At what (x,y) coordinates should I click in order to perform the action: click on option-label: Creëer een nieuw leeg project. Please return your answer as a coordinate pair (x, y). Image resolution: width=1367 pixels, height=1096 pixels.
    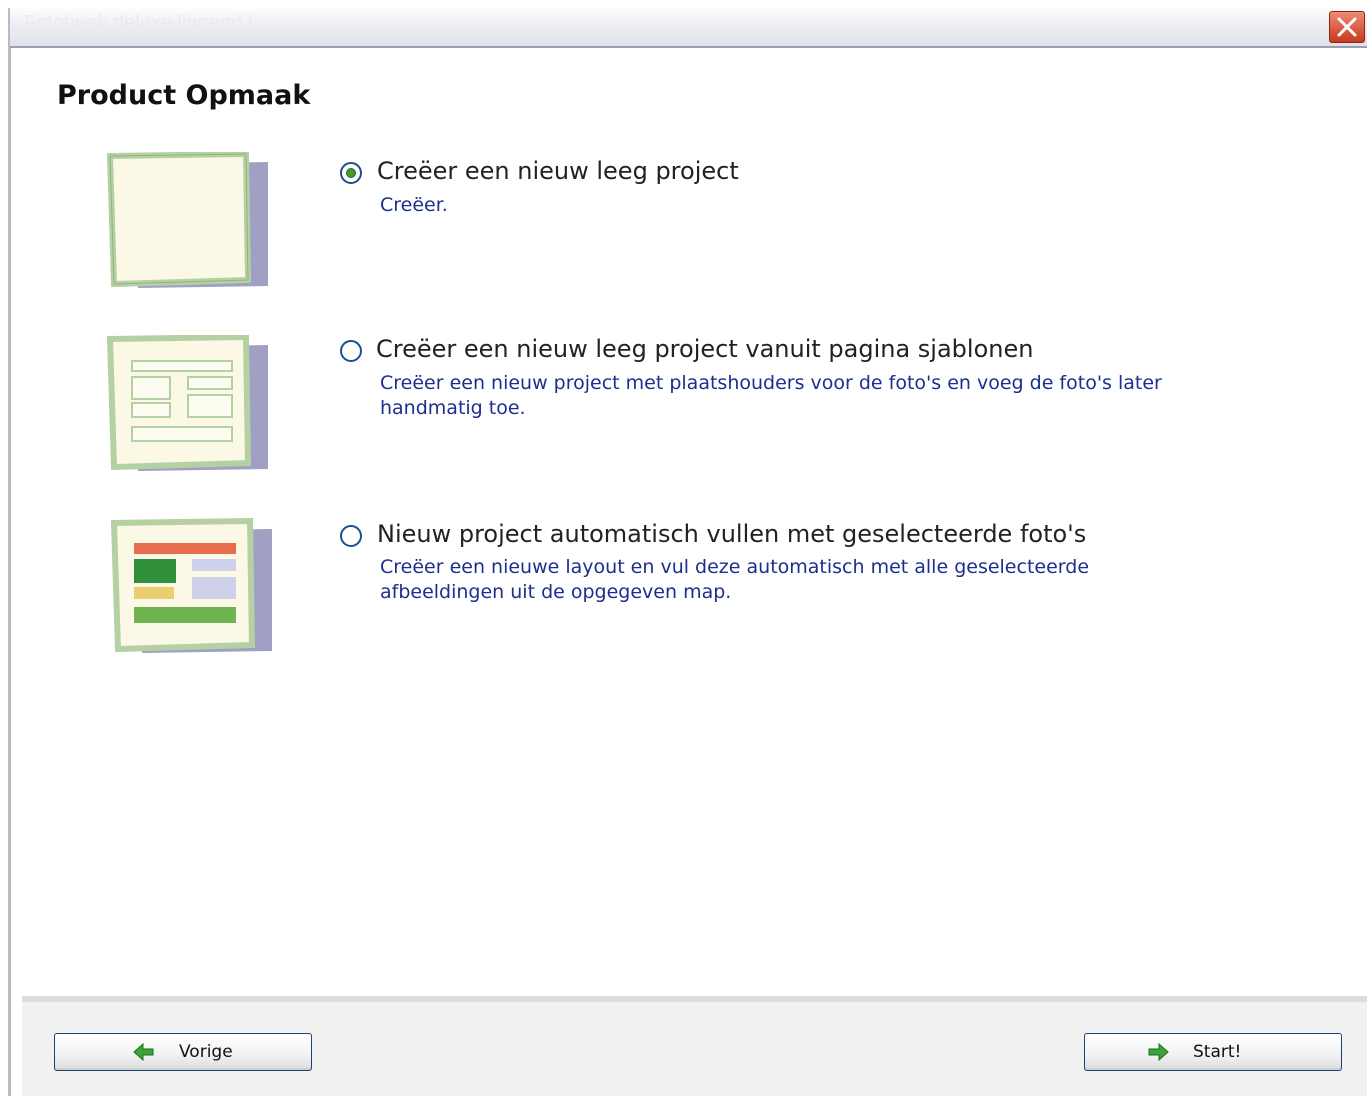
    Looking at the image, I should click on (558, 171).